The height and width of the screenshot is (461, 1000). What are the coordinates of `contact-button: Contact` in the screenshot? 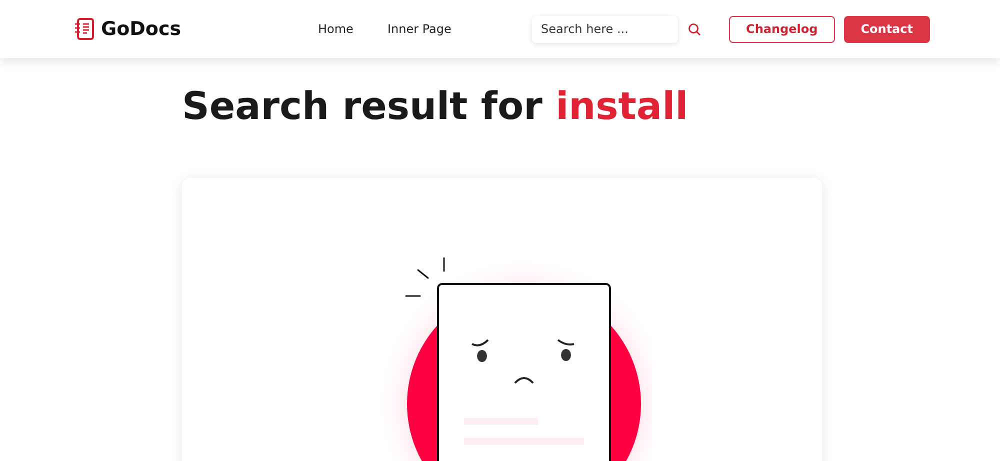 It's located at (887, 29).